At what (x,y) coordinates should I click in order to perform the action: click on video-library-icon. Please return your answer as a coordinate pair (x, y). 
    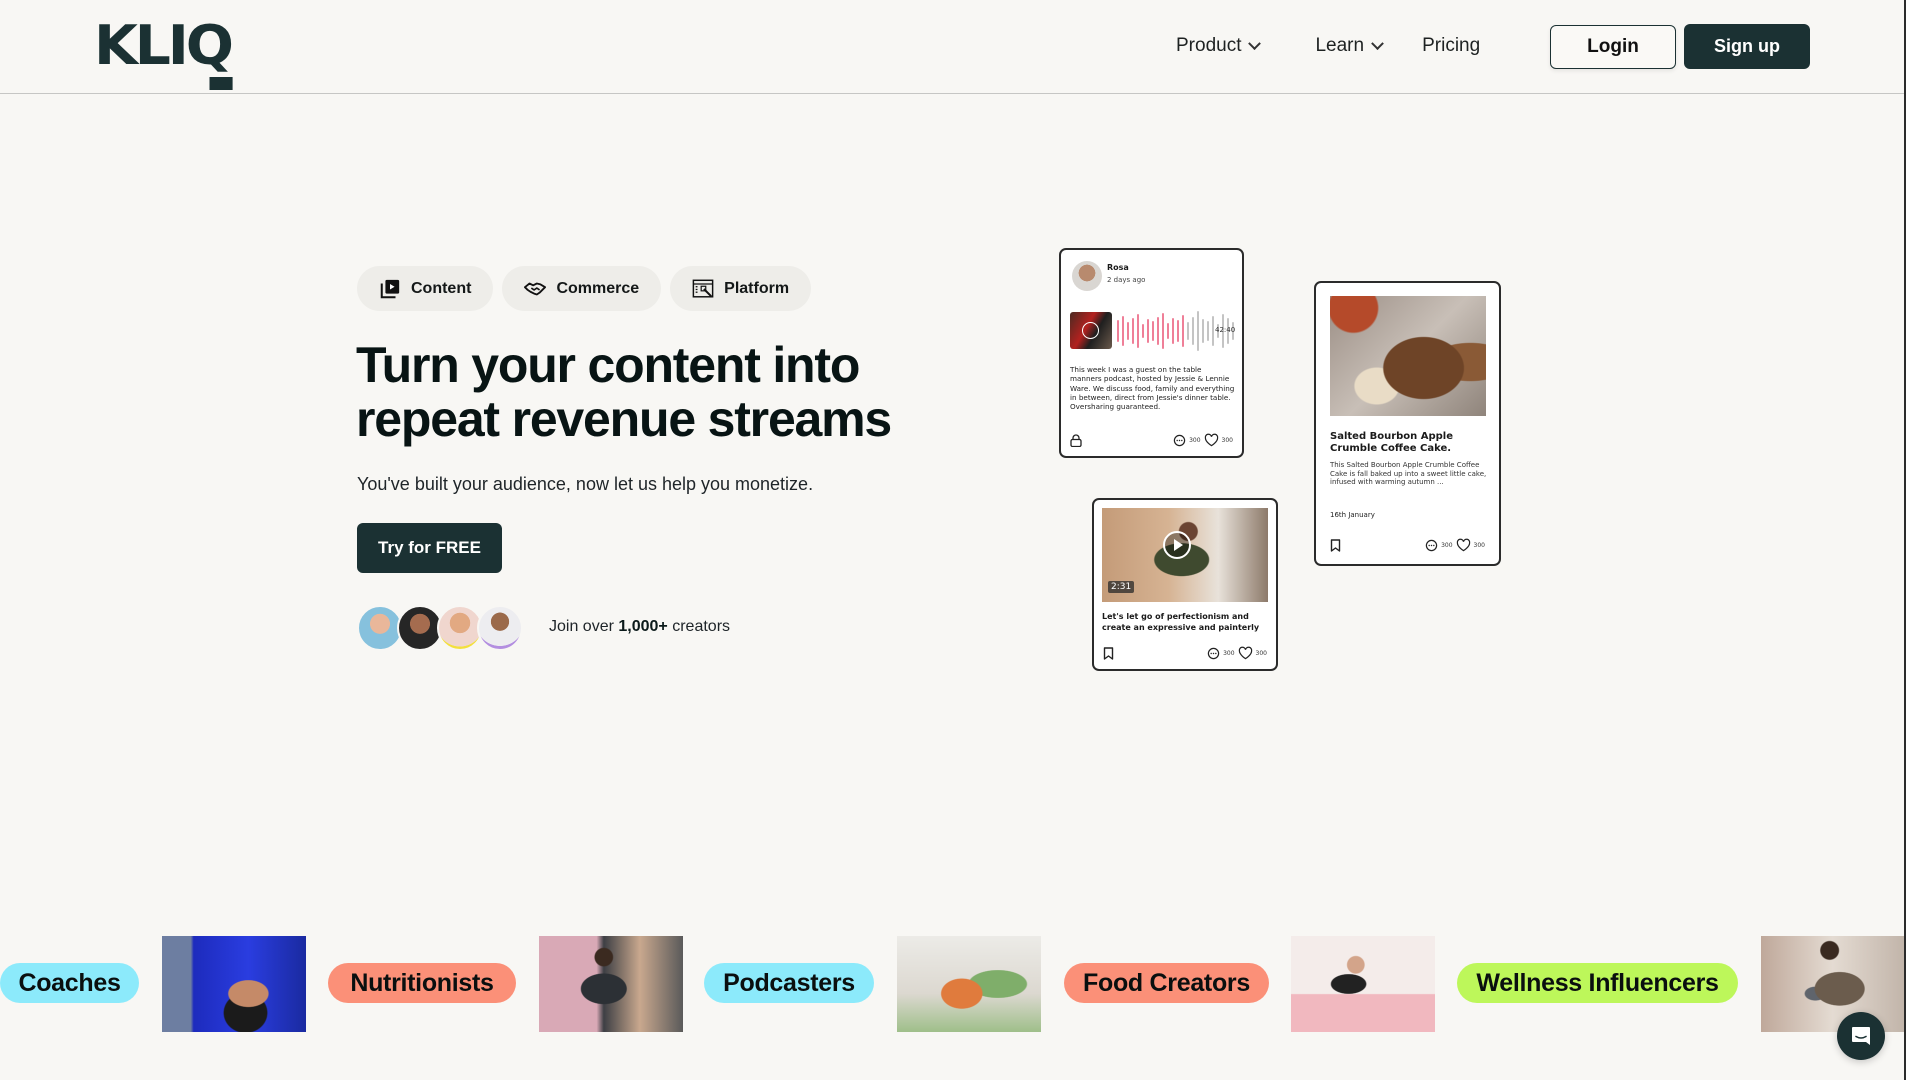
    Looking at the image, I should click on (390, 288).